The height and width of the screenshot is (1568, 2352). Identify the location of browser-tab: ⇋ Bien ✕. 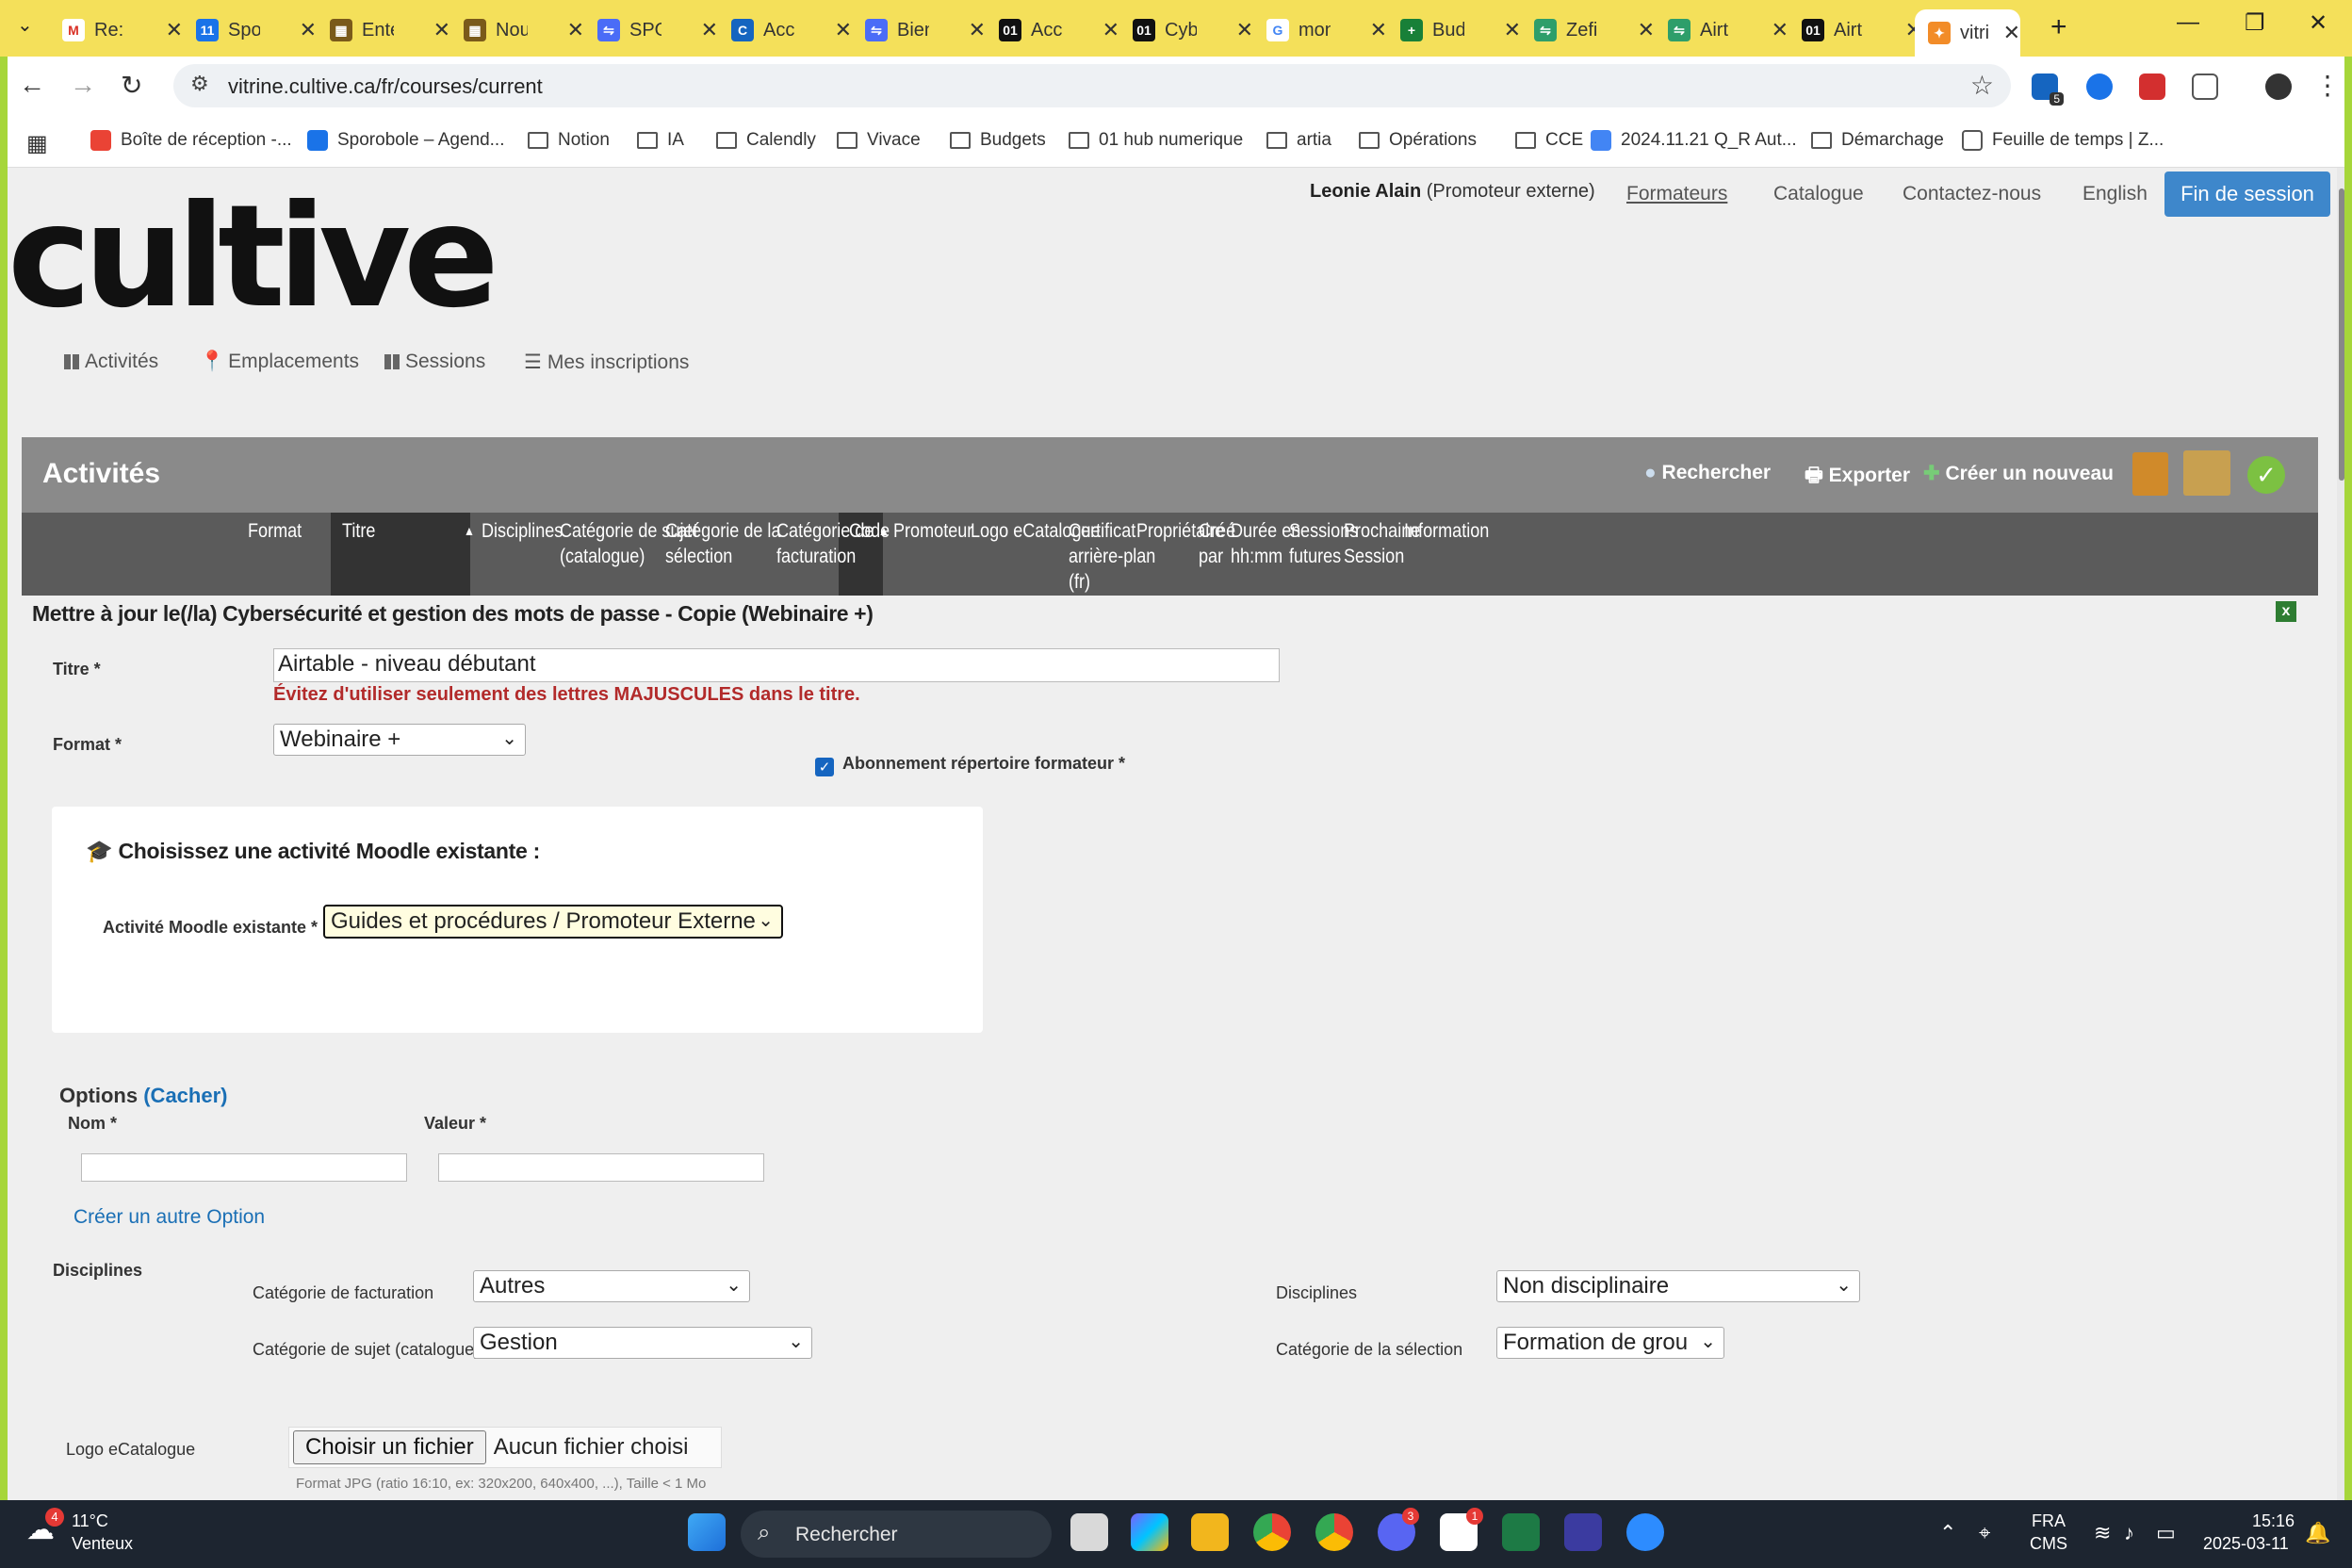
(925, 30).